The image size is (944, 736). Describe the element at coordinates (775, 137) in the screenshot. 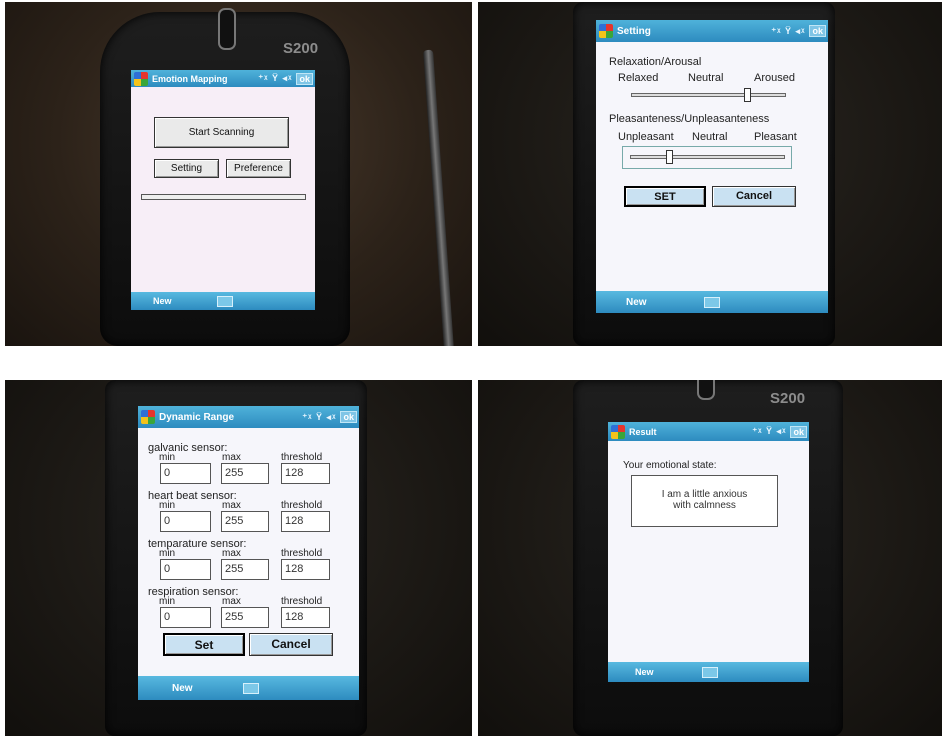

I see `pleasant-label: Pleasant` at that location.